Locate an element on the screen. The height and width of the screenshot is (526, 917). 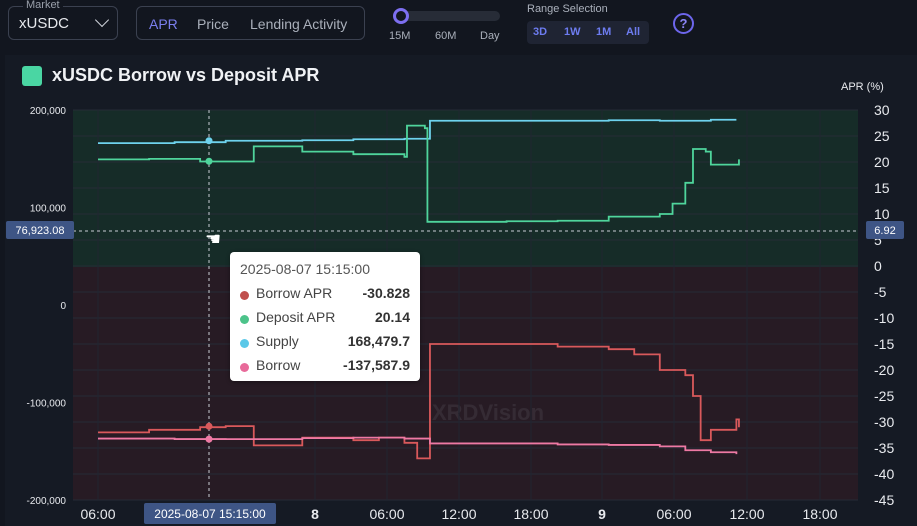
right-tick-label: 0 is located at coordinates (878, 266).